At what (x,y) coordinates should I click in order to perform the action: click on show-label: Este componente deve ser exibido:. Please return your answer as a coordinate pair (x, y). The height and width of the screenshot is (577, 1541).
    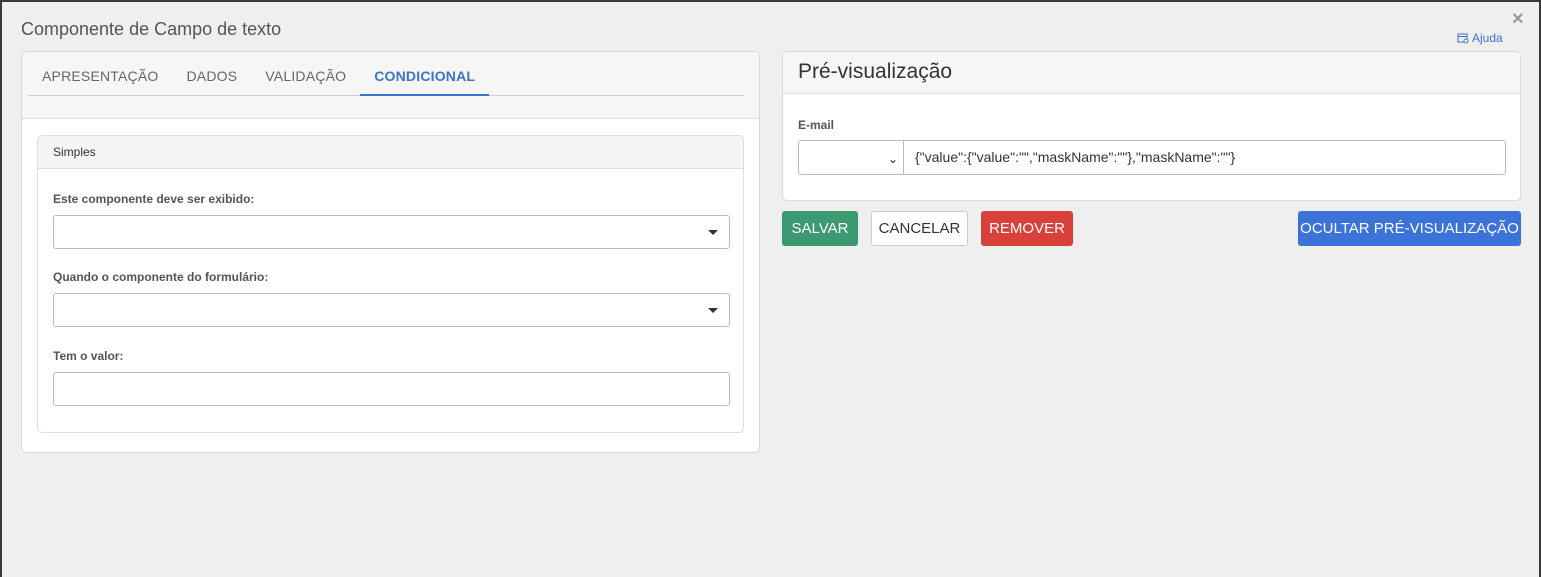
    Looking at the image, I should click on (154, 199).